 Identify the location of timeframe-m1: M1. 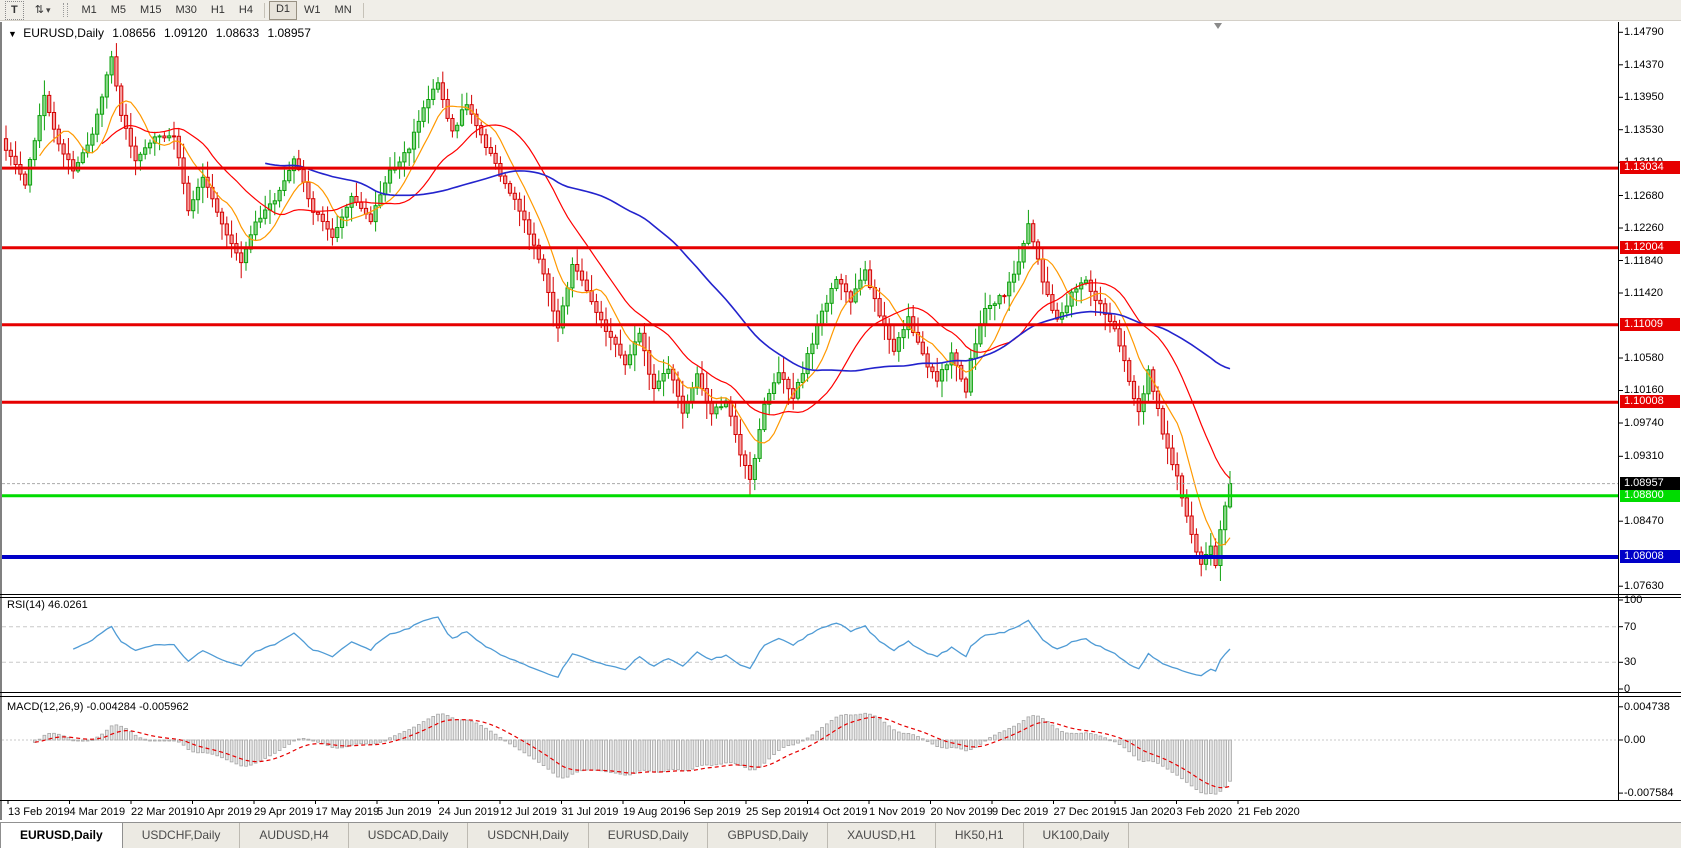
(88, 10).